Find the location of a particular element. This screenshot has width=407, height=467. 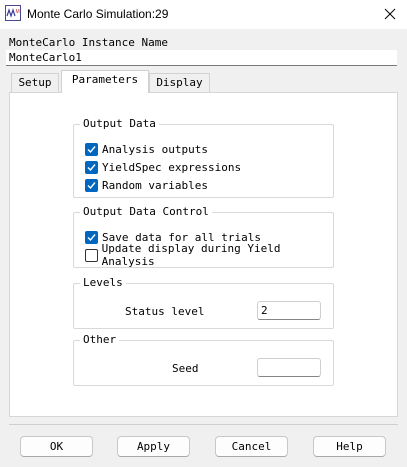

instance-name-input: MonteCarlo1 is located at coordinates (201, 58).